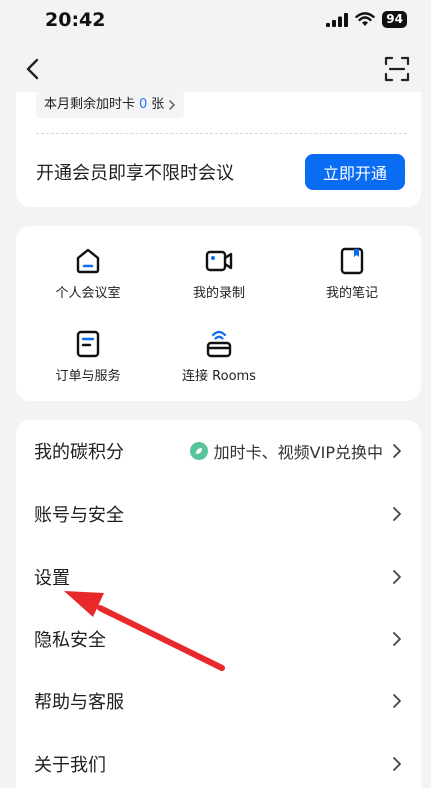 This screenshot has height=788, width=431. I want to click on grid-label: 个人会议室, so click(88, 293).